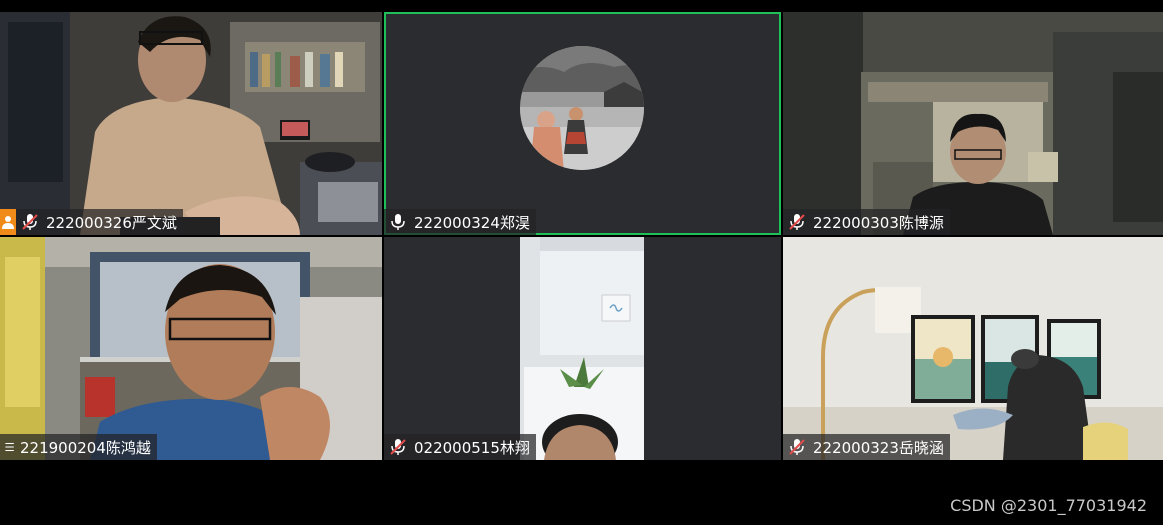 Image resolution: width=1163 pixels, height=525 pixels. Describe the element at coordinates (472, 447) in the screenshot. I see `participant-name: 022000515林翔` at that location.